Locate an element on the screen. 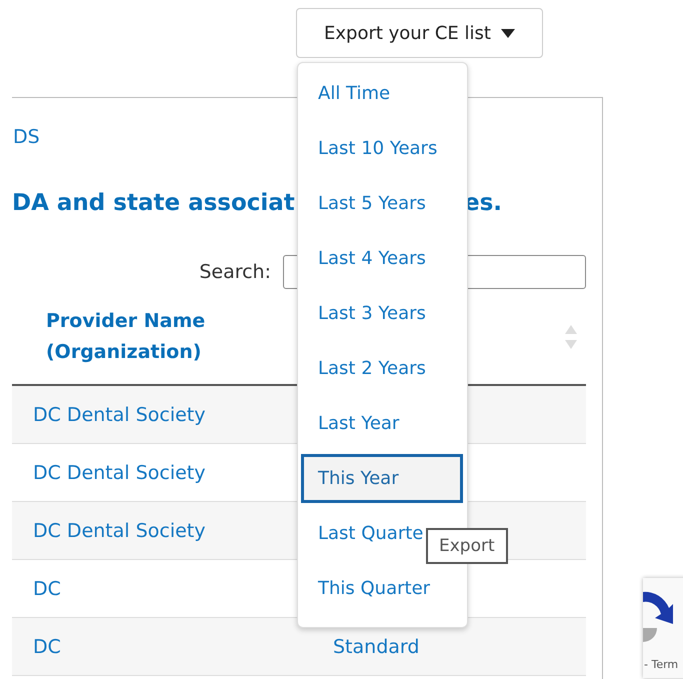 The image size is (683, 679). menu-item: Last 4 Years is located at coordinates (382, 258).